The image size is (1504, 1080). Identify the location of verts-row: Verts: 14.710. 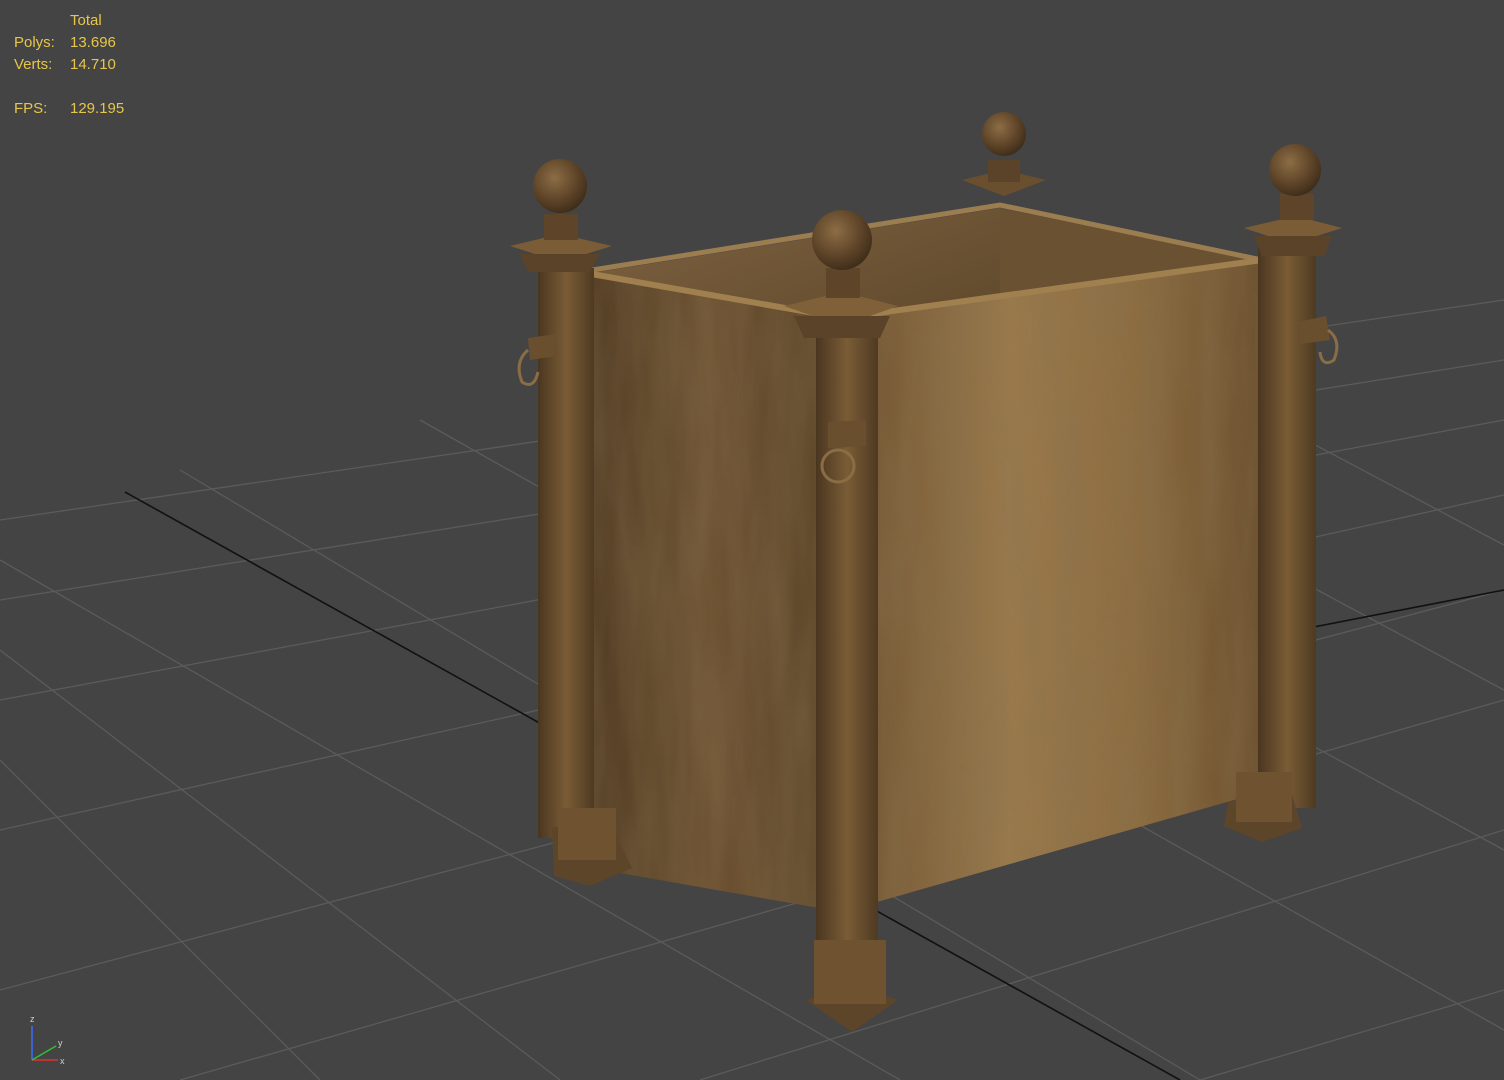
(69, 65).